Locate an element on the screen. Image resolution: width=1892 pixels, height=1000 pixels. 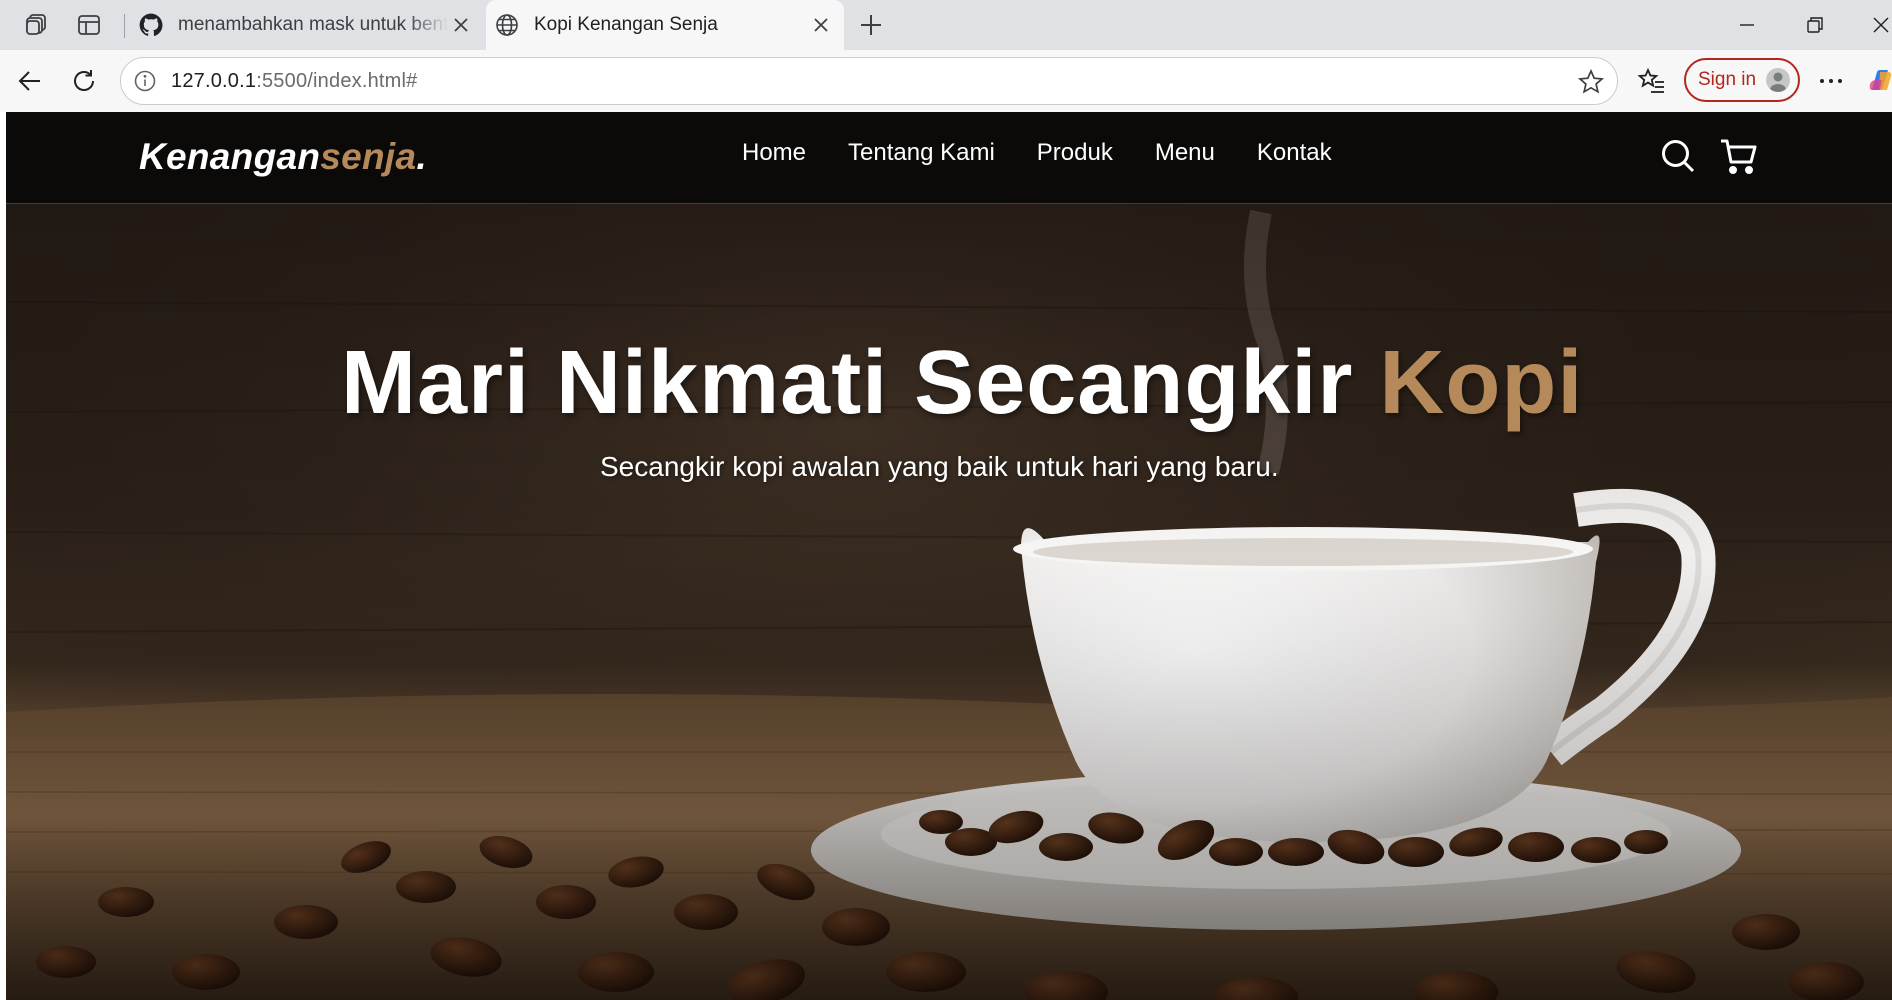
nav-home-link: Home is located at coordinates (774, 153).